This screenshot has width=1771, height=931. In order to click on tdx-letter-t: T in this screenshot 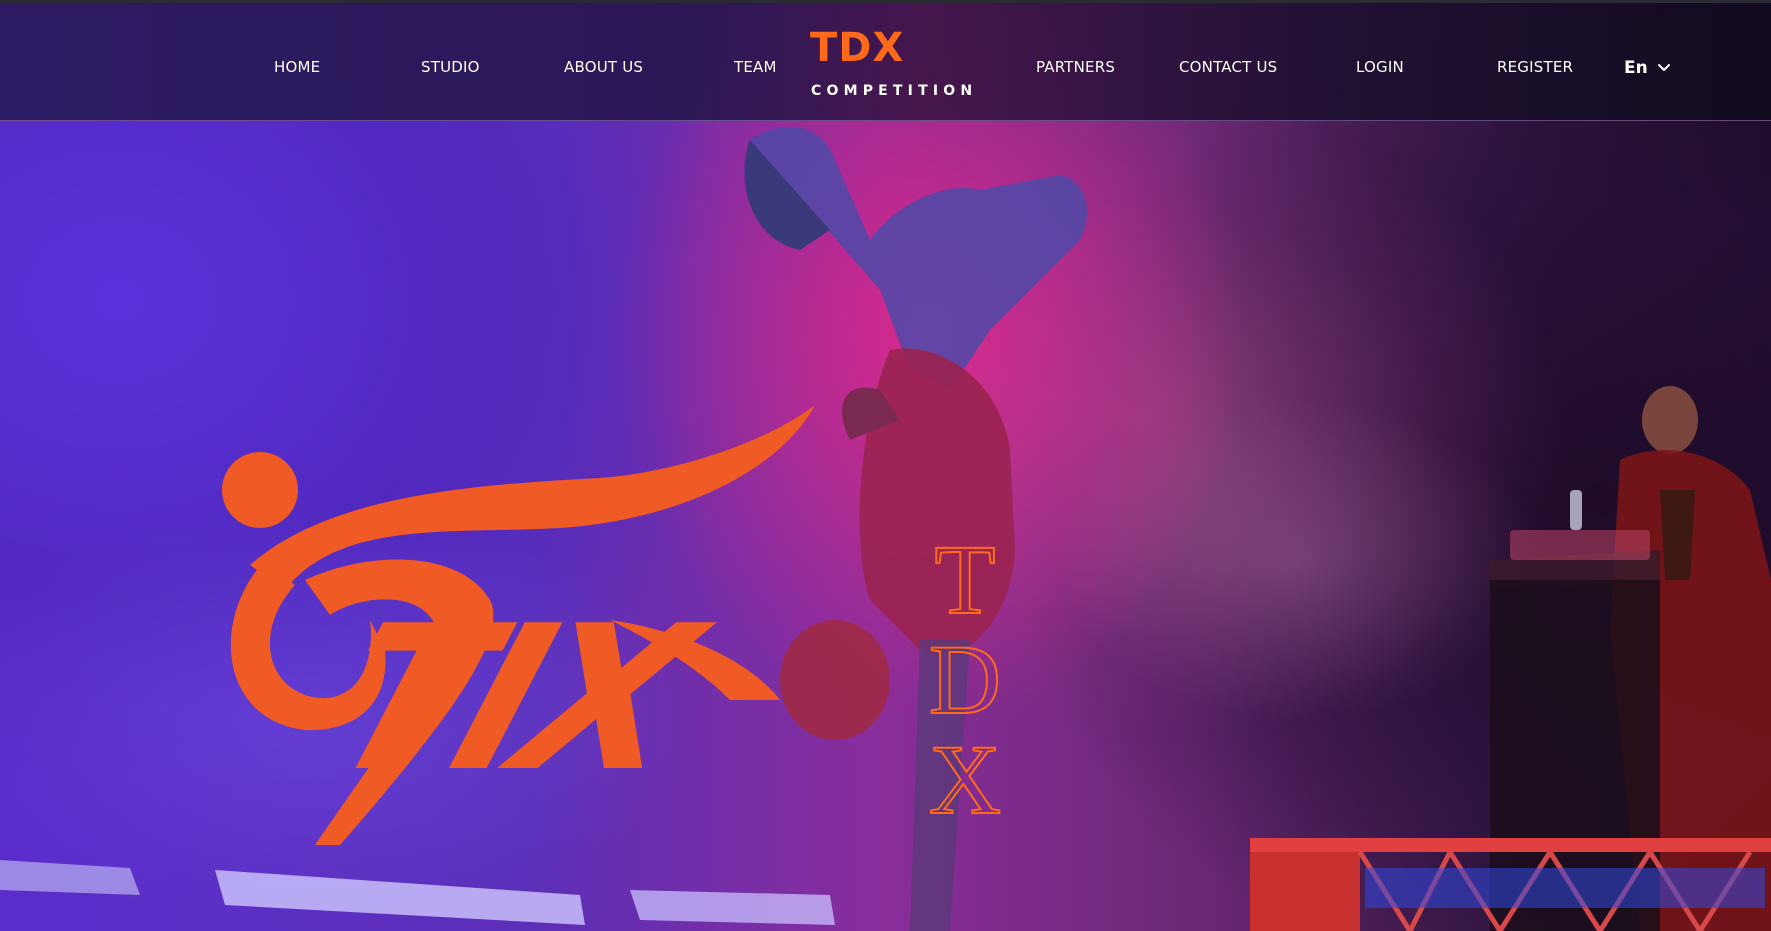, I will do `click(964, 579)`.